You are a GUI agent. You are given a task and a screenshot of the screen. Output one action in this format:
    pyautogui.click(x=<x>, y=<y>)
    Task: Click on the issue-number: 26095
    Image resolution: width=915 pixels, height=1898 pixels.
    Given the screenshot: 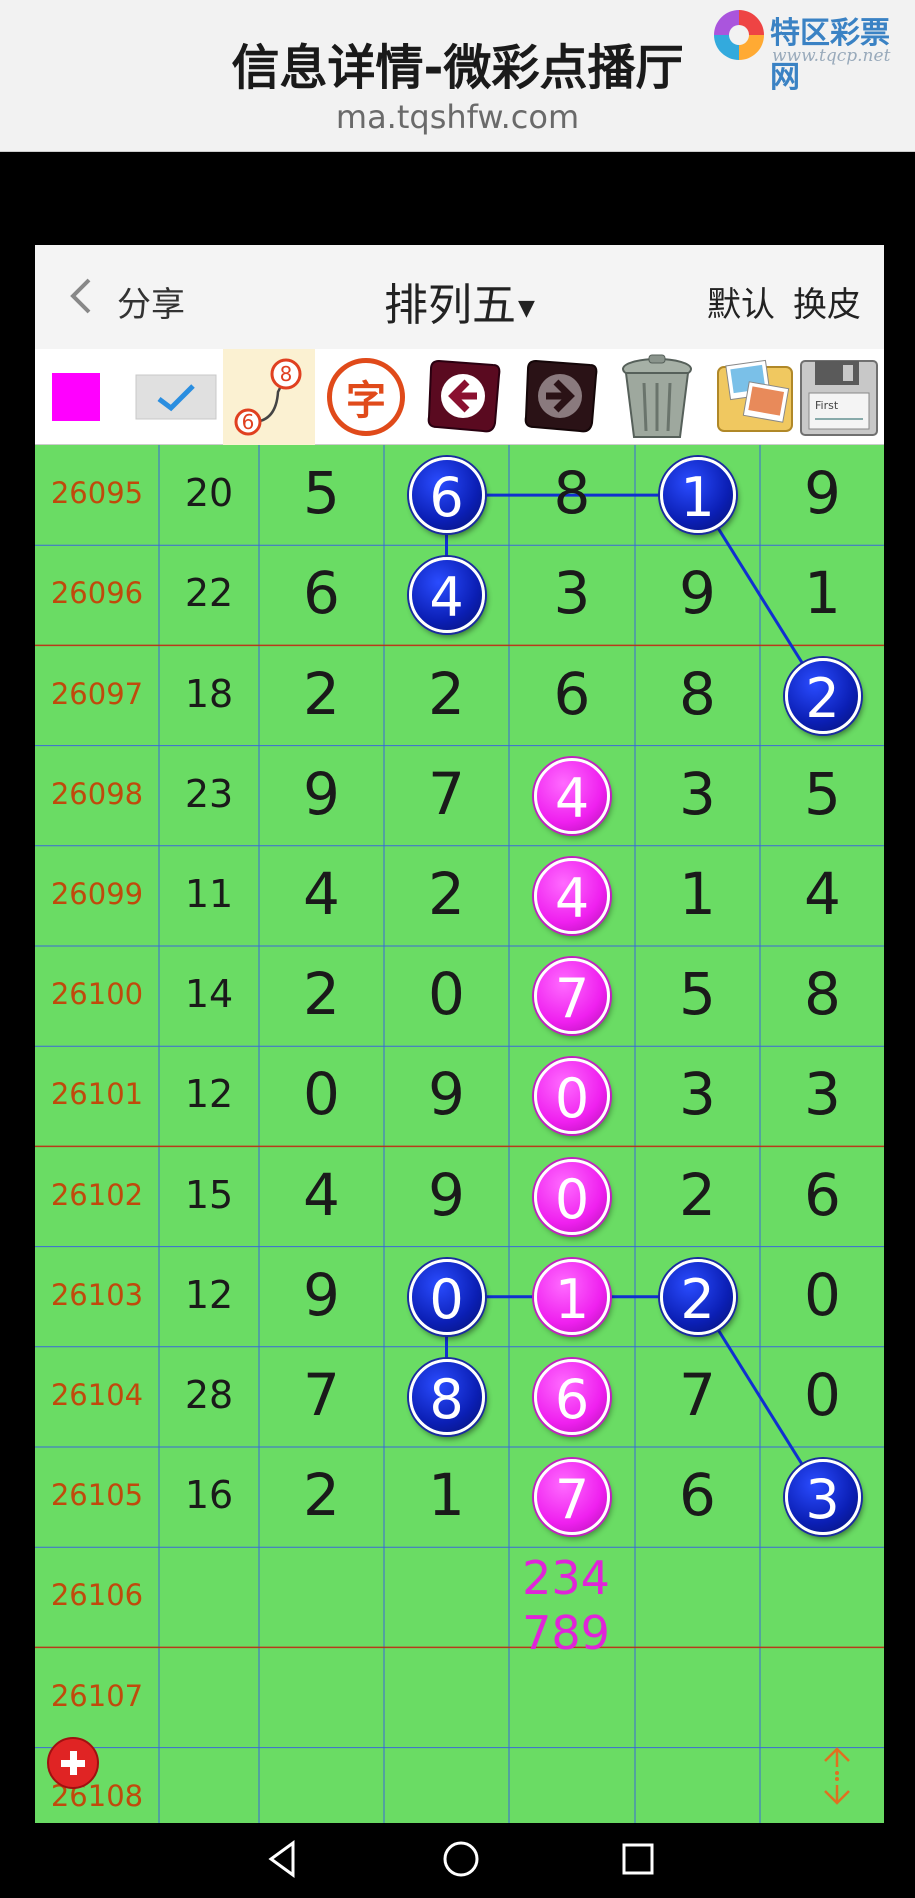 What is the action you would take?
    pyautogui.click(x=97, y=493)
    